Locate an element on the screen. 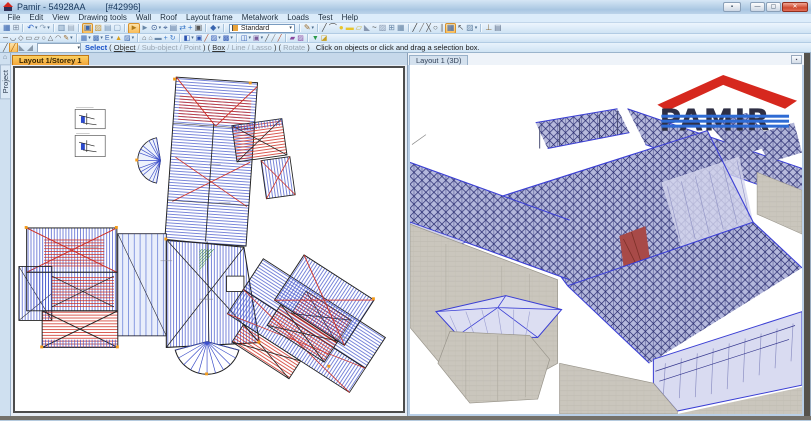  mode-select-icon: ╱ is located at coordinates (13, 47).